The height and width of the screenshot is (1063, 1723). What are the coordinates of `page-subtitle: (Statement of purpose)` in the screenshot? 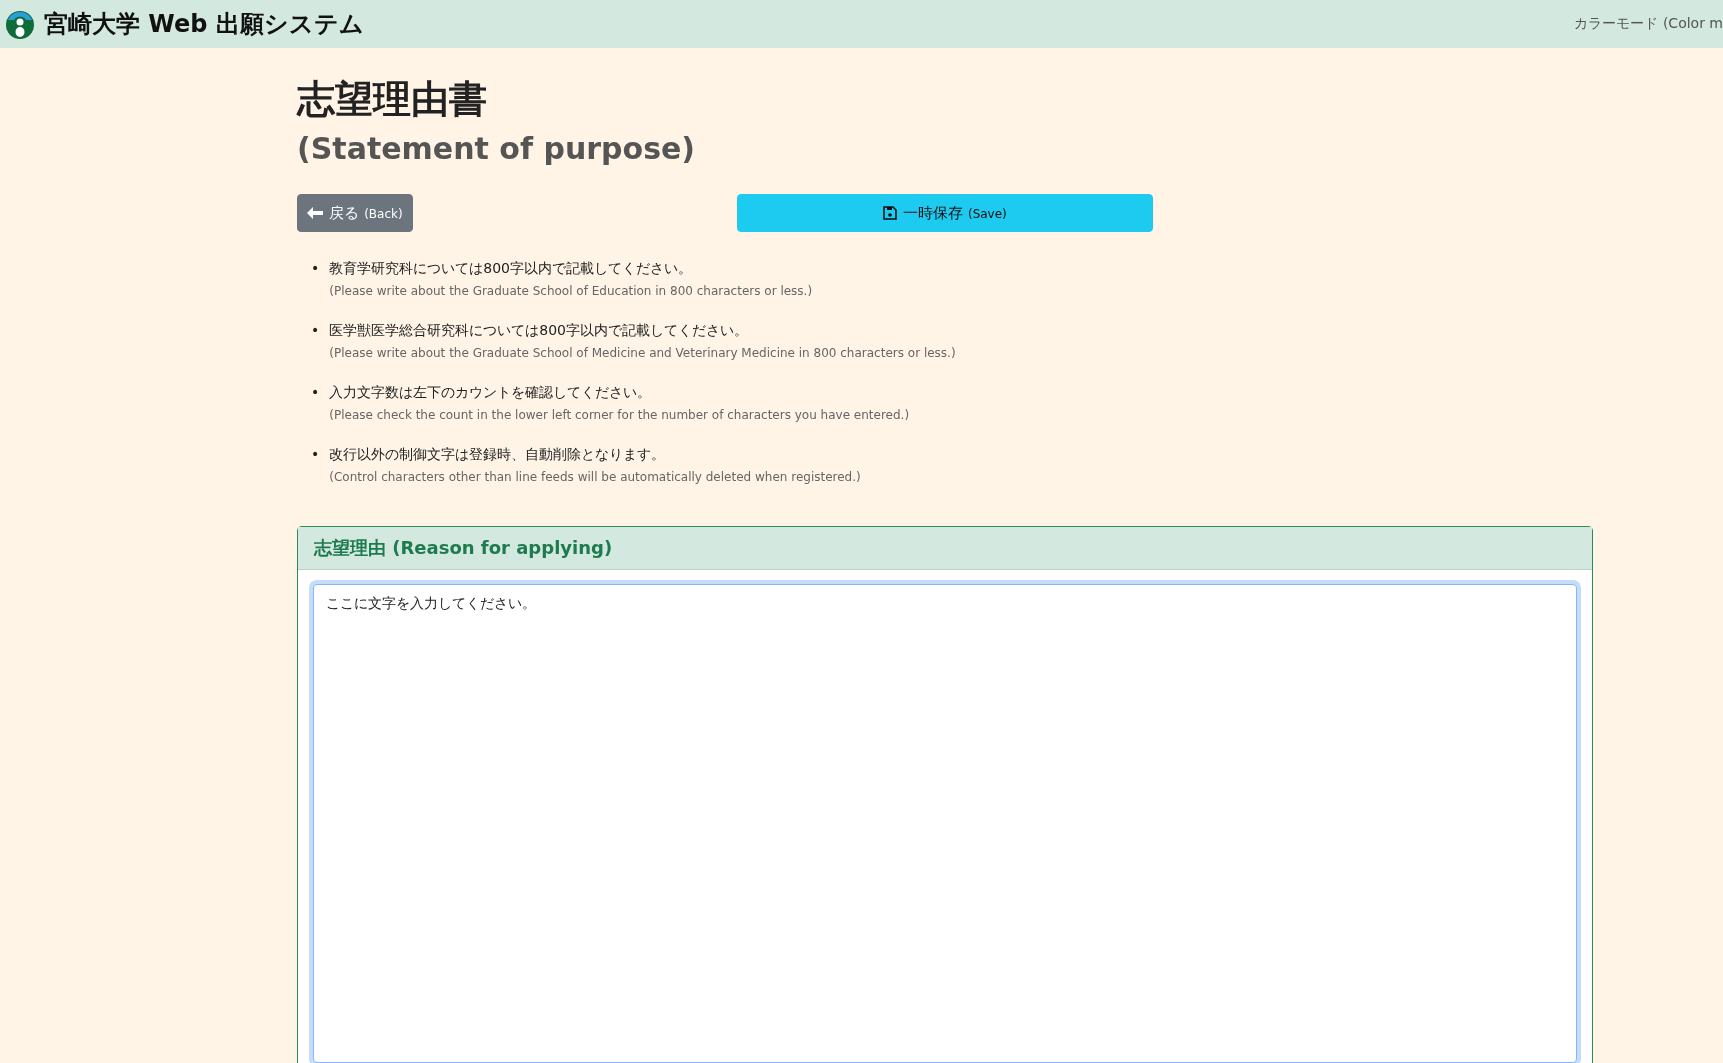 It's located at (497, 148).